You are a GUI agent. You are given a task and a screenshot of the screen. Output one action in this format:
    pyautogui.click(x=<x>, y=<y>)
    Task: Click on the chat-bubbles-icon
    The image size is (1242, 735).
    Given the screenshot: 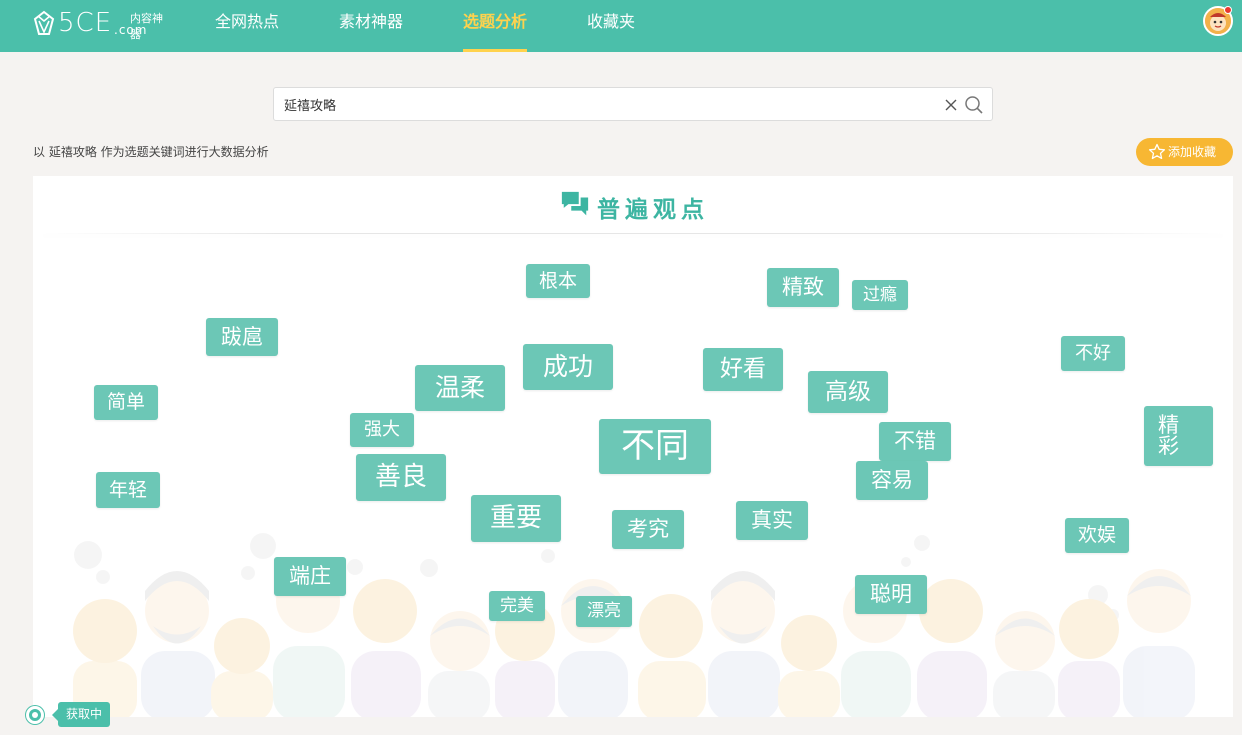 What is the action you would take?
    pyautogui.click(x=575, y=203)
    